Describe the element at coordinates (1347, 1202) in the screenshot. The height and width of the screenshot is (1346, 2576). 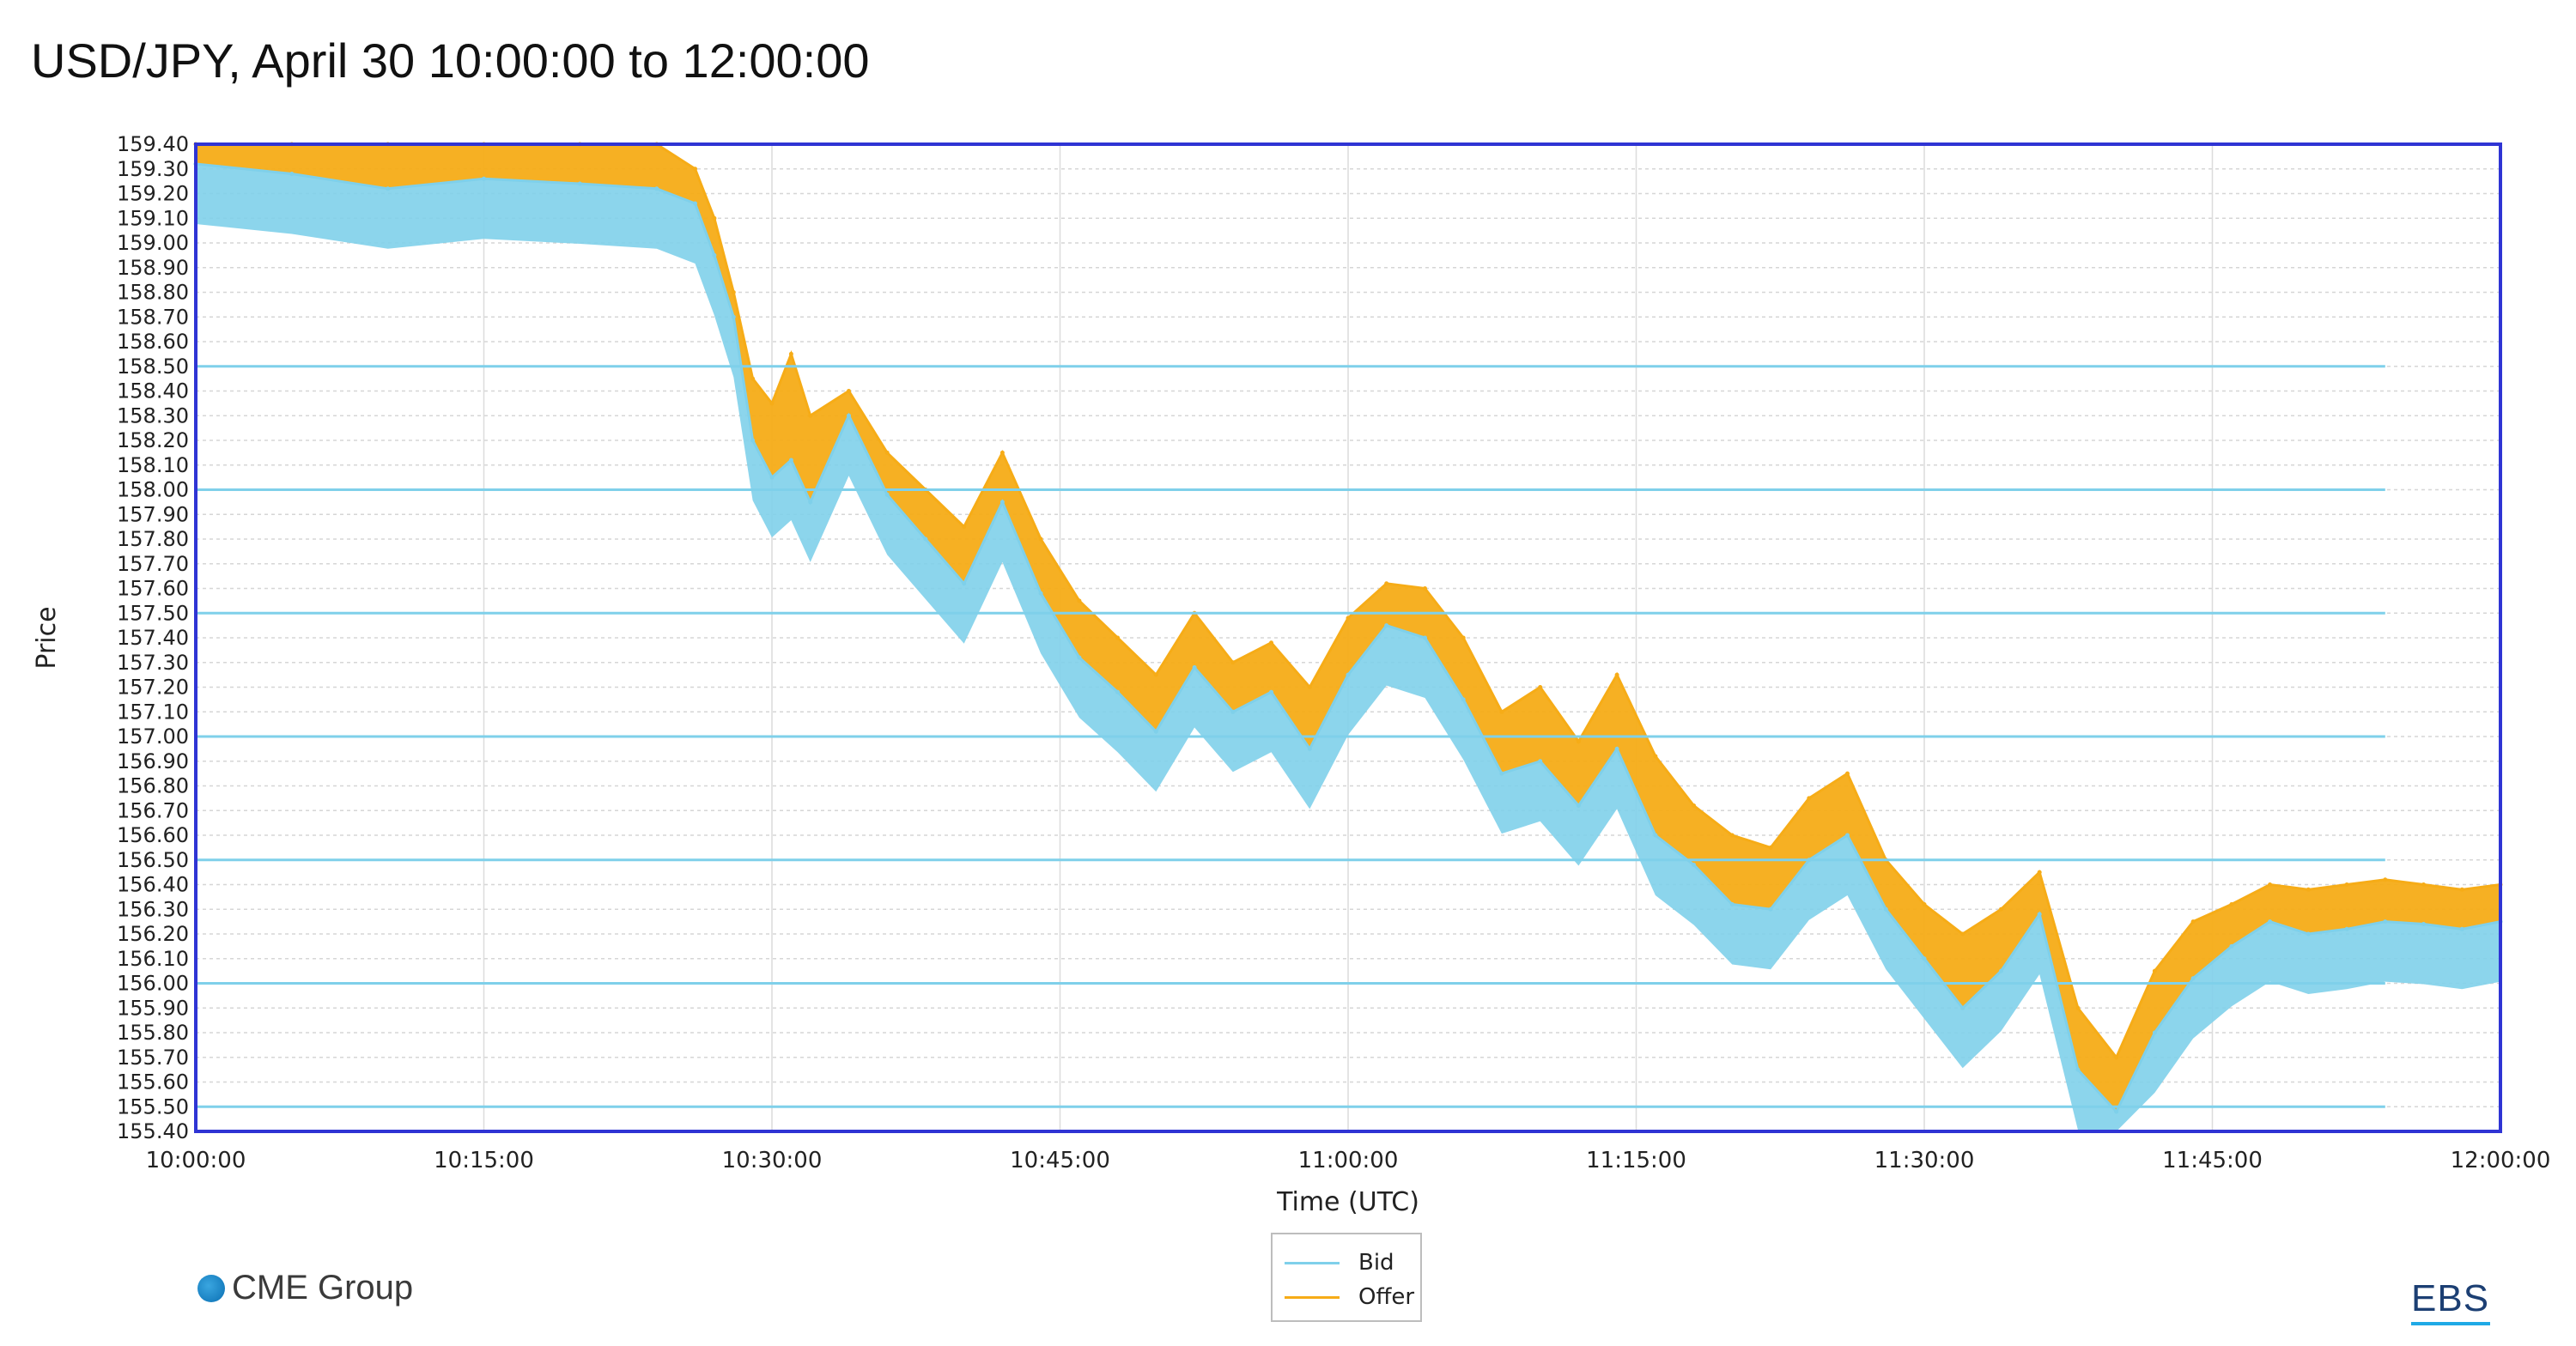
I see `x-axis-label: Time (UTC)` at that location.